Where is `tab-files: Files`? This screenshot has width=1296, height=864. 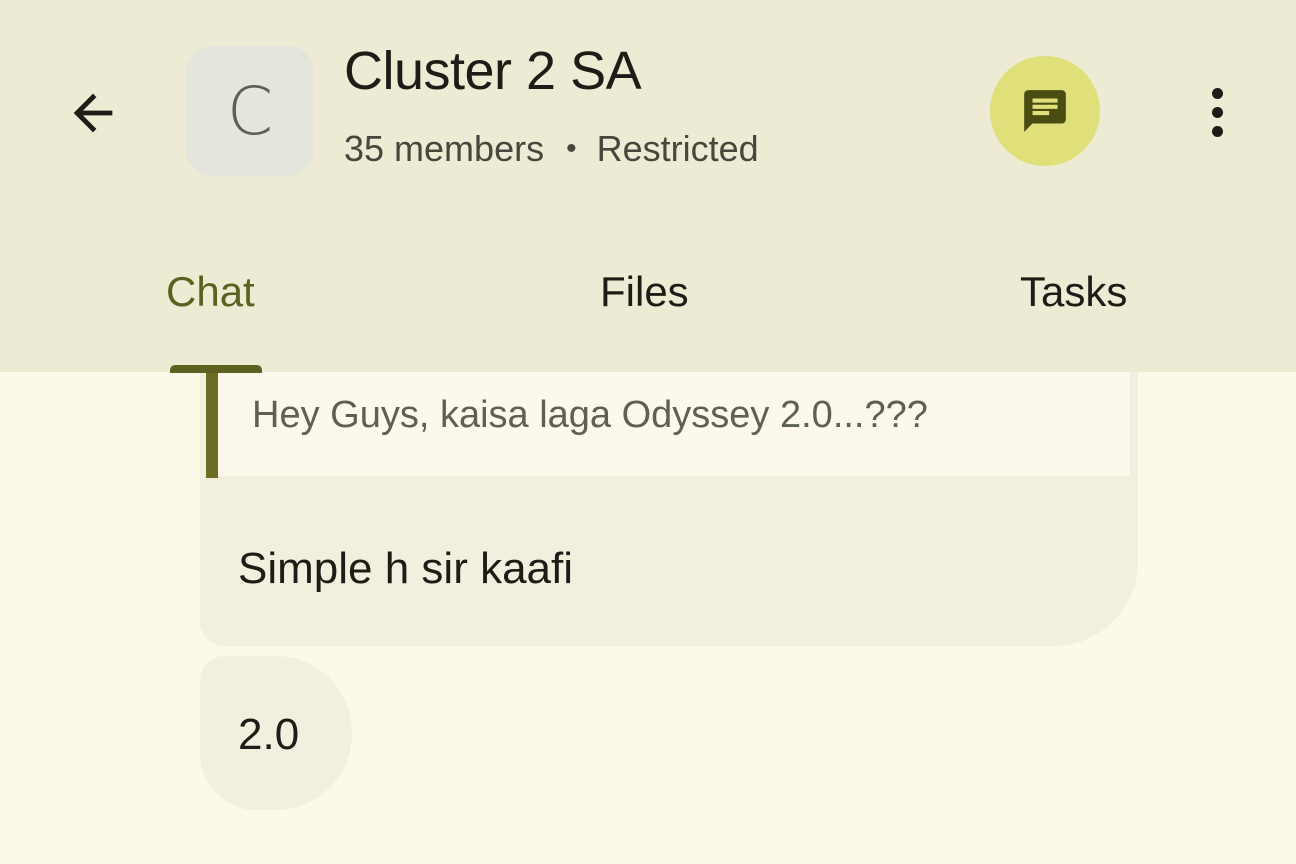
tab-files: Files is located at coordinates (644, 292).